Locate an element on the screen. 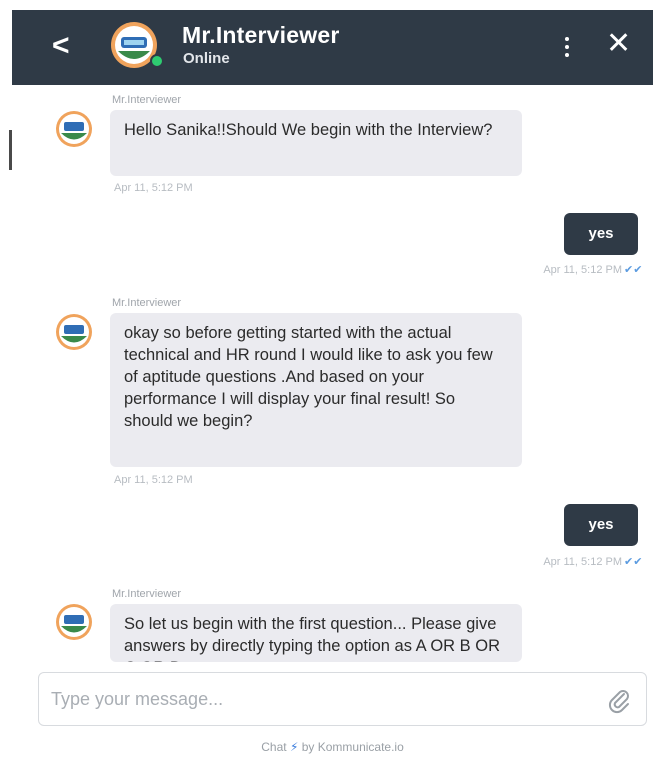 This screenshot has width=659, height=764. vertical-dots-icon is located at coordinates (567, 47).